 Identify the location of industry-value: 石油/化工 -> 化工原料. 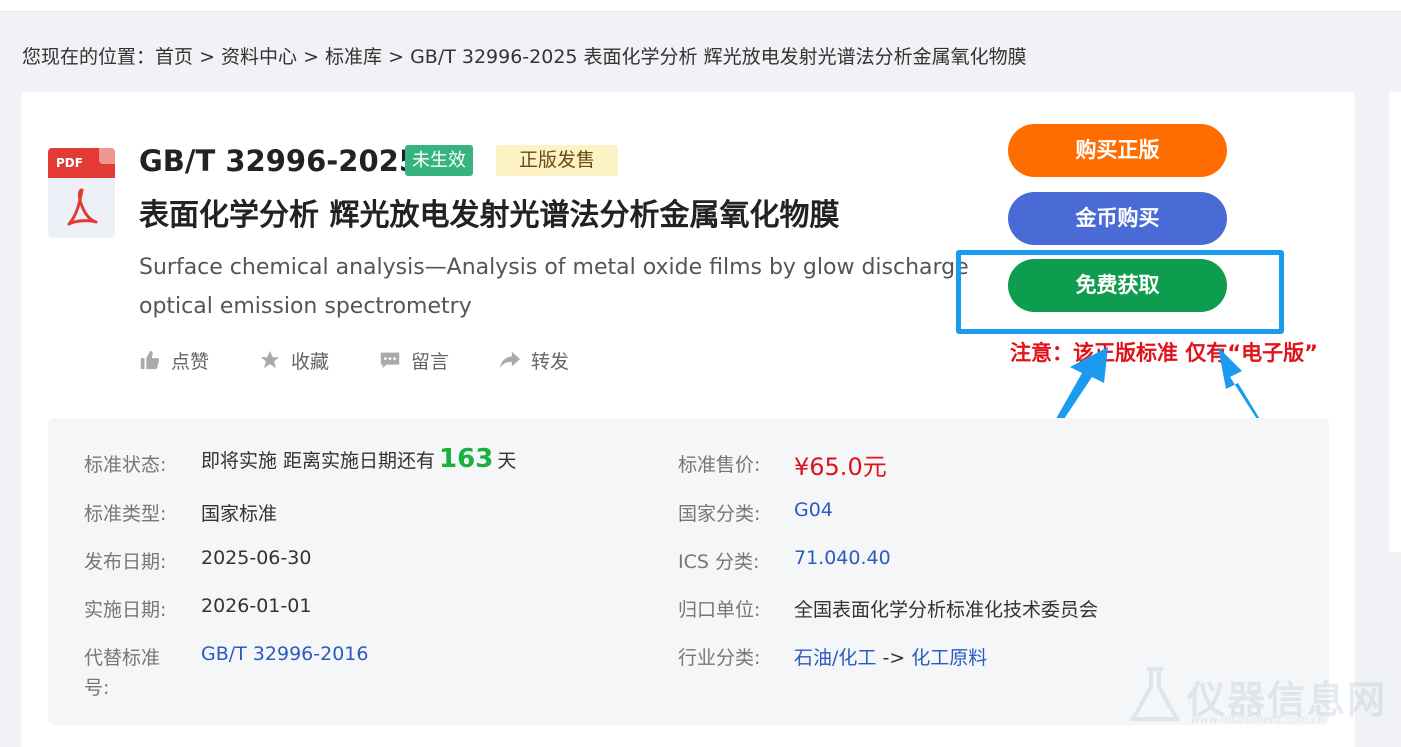
(890, 656).